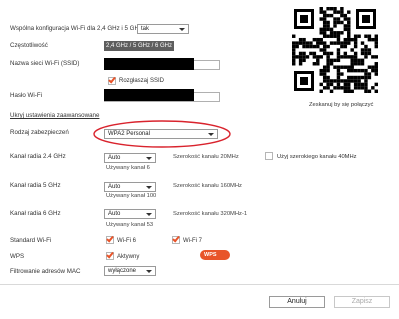 Image resolution: width=399 pixels, height=319 pixels. I want to click on chevron-down-icon, so click(149, 187).